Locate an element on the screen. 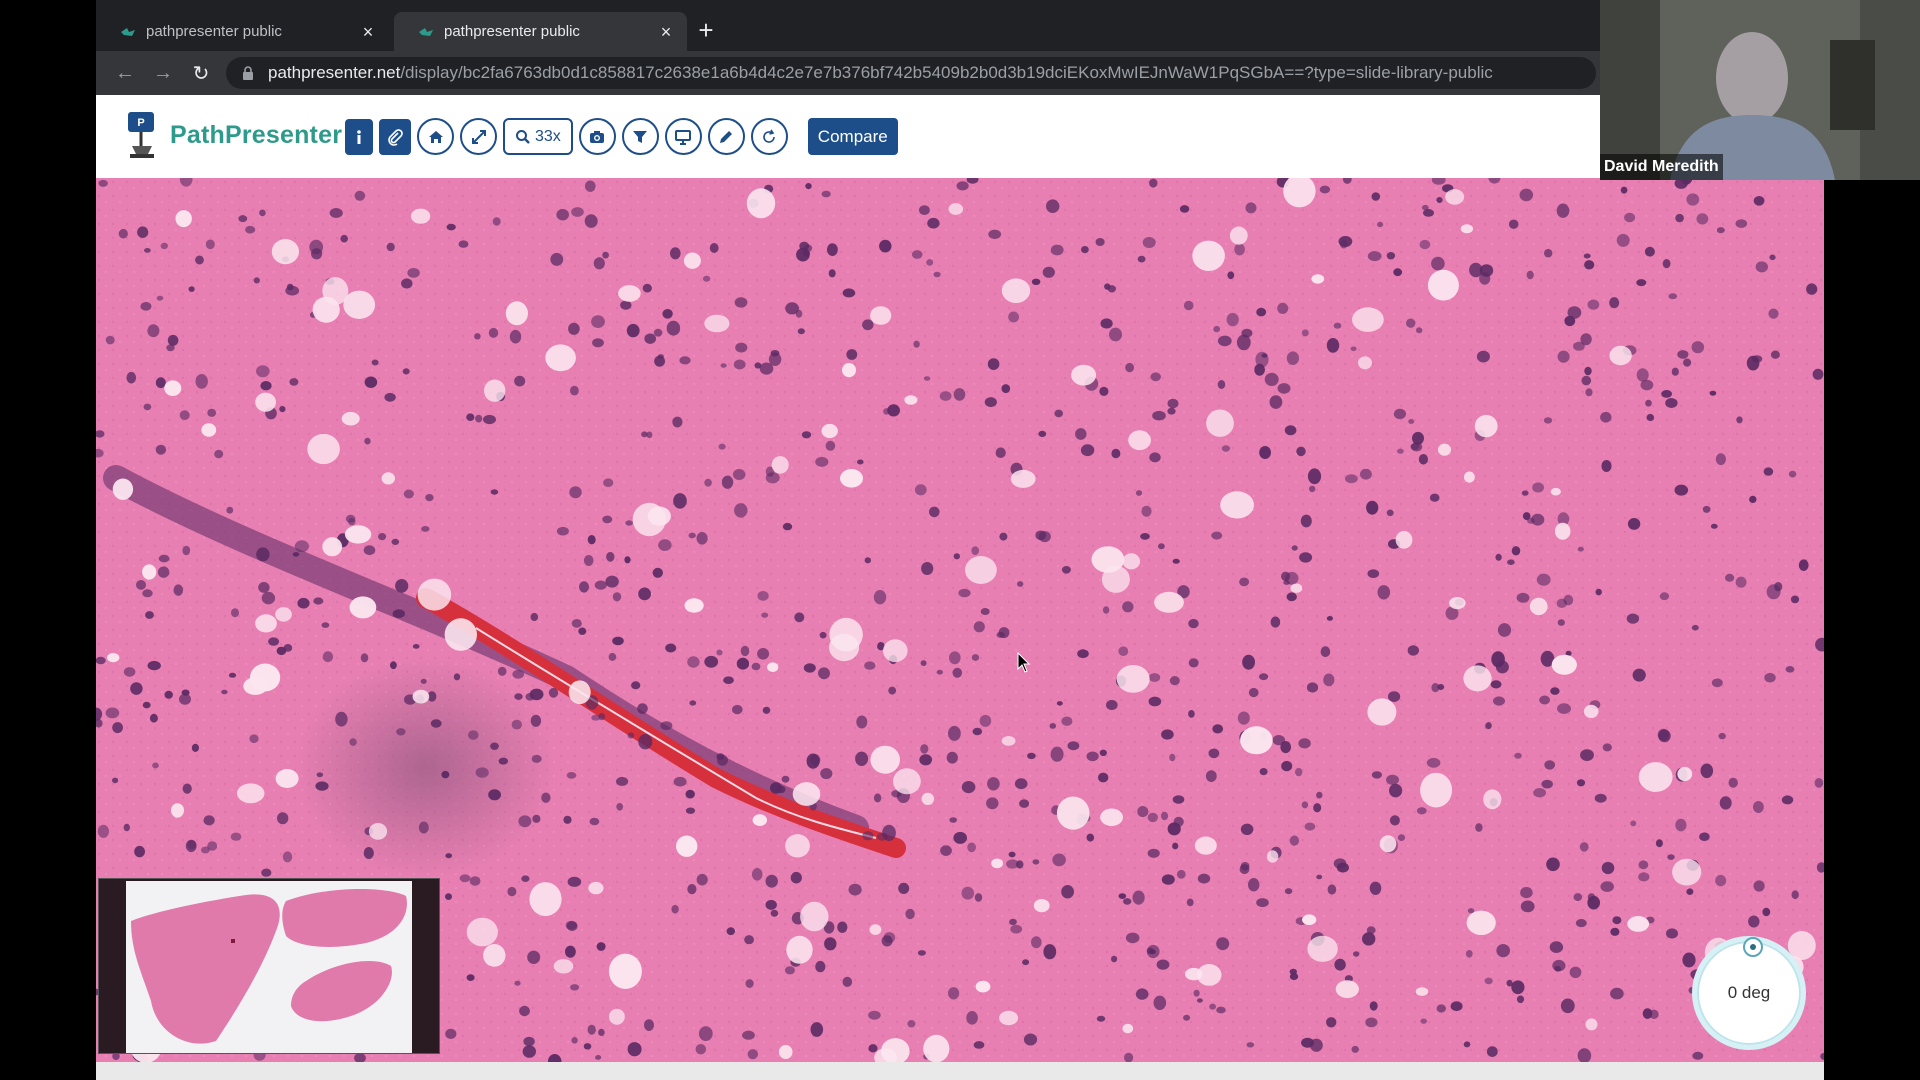  reload-icon: ↻ is located at coordinates (201, 73).